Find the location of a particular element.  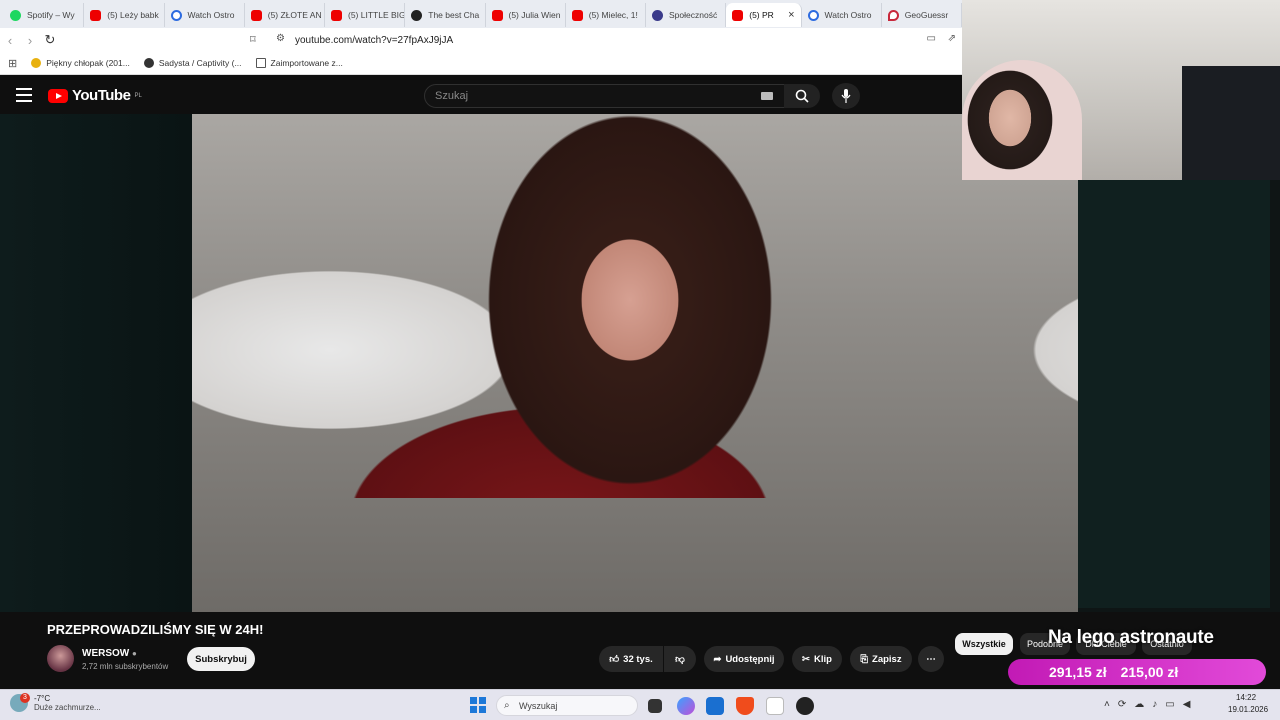

browser-tab: GeoGuessr is located at coordinates (922, 15).